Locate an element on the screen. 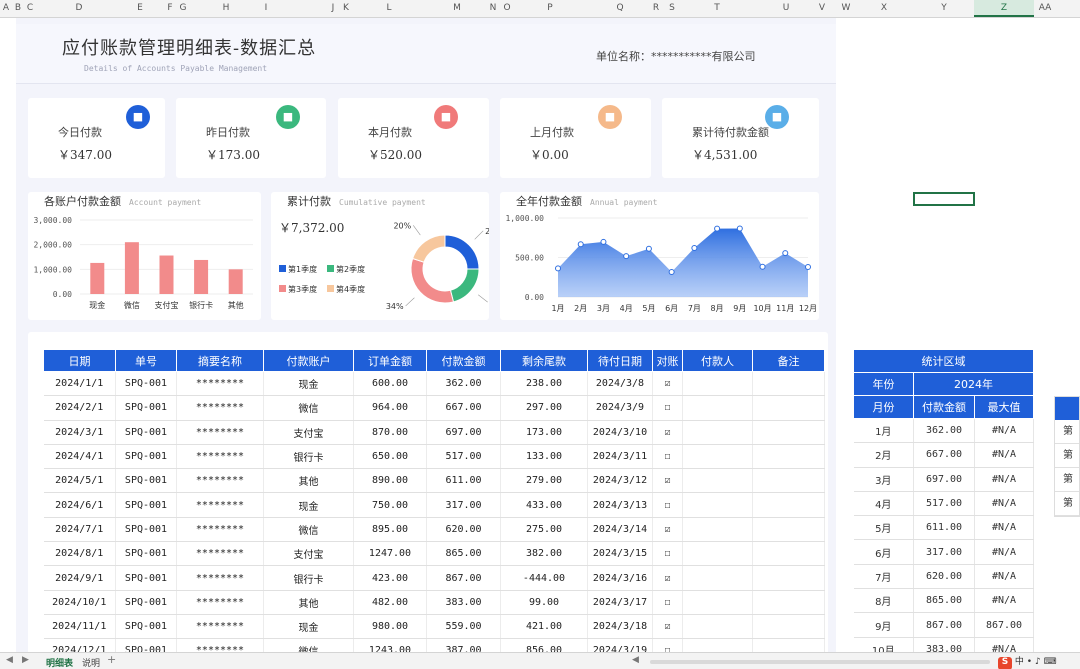  due-date-header: 待付日期 is located at coordinates (620, 360).